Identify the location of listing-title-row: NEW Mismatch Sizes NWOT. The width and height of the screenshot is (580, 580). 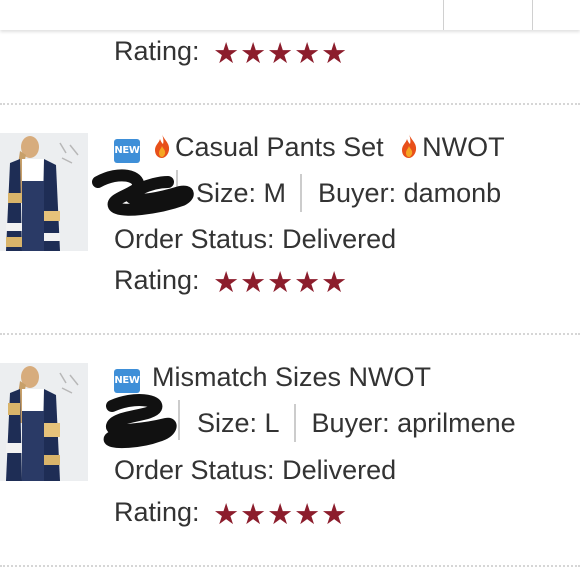
(272, 377).